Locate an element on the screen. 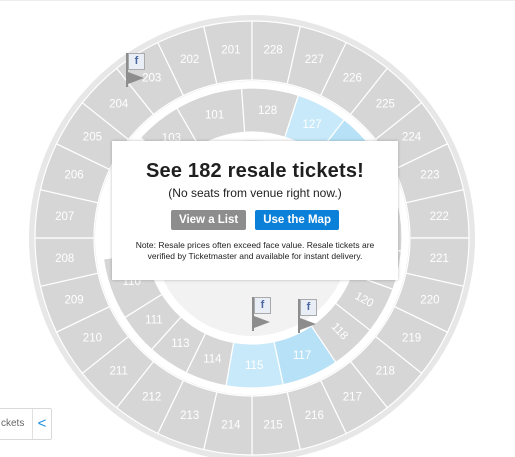 This screenshot has width=515, height=457. section-label-204: 204 is located at coordinates (119, 105).